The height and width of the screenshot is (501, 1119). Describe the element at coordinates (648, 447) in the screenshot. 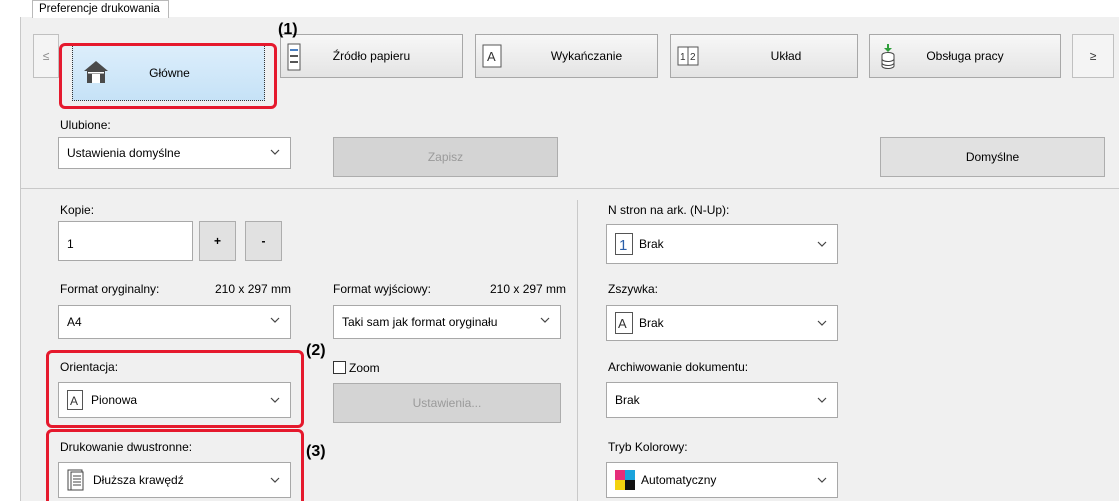

I see `color-mode-label: Tryb Kolorowy:` at that location.